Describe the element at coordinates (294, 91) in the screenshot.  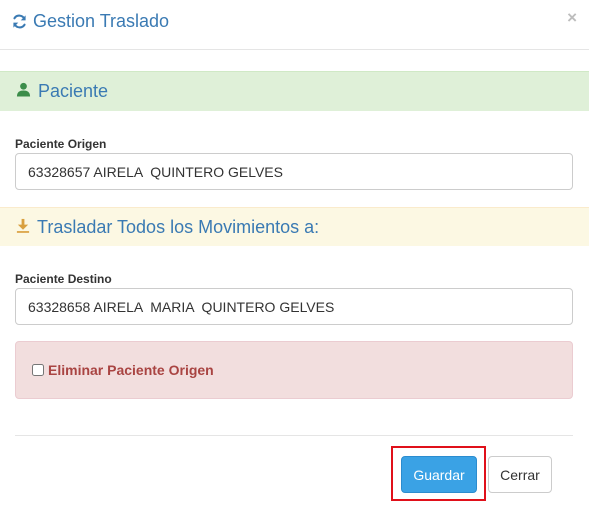
I see `patient-section-banner: Paciente` at that location.